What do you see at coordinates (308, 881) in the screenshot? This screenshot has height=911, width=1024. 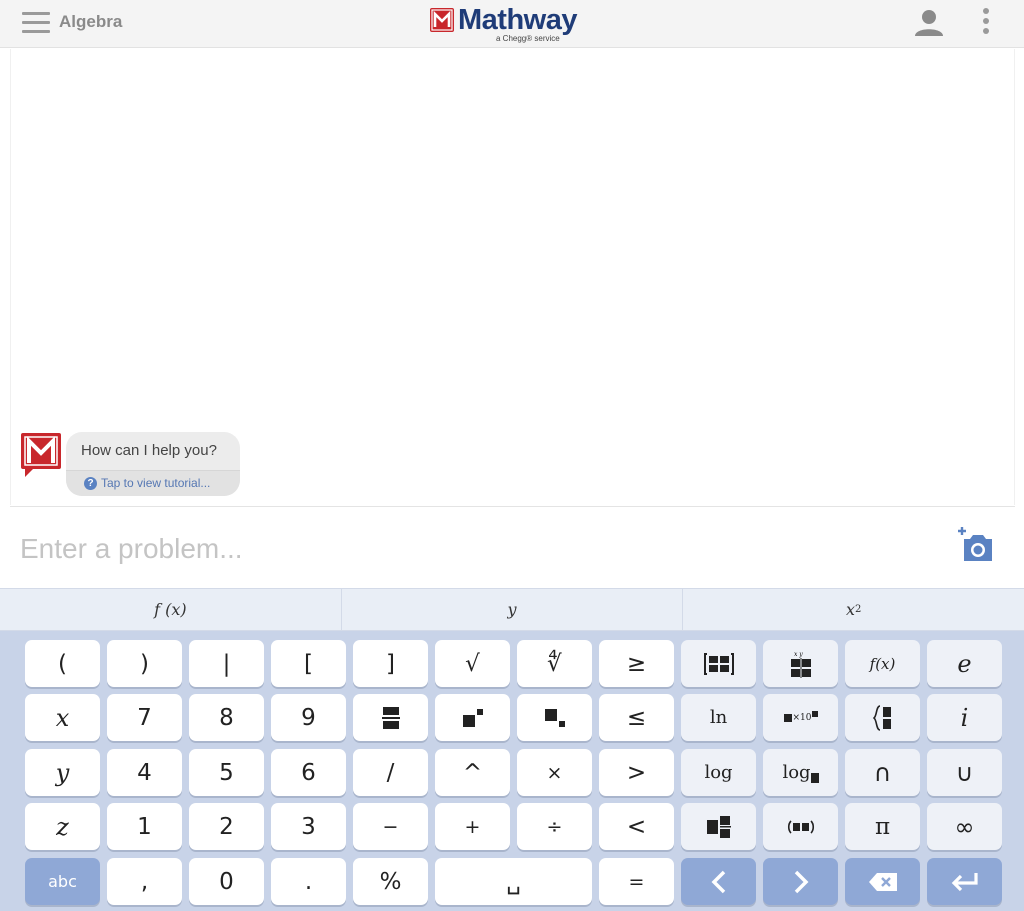 I see `key-period: .` at bounding box center [308, 881].